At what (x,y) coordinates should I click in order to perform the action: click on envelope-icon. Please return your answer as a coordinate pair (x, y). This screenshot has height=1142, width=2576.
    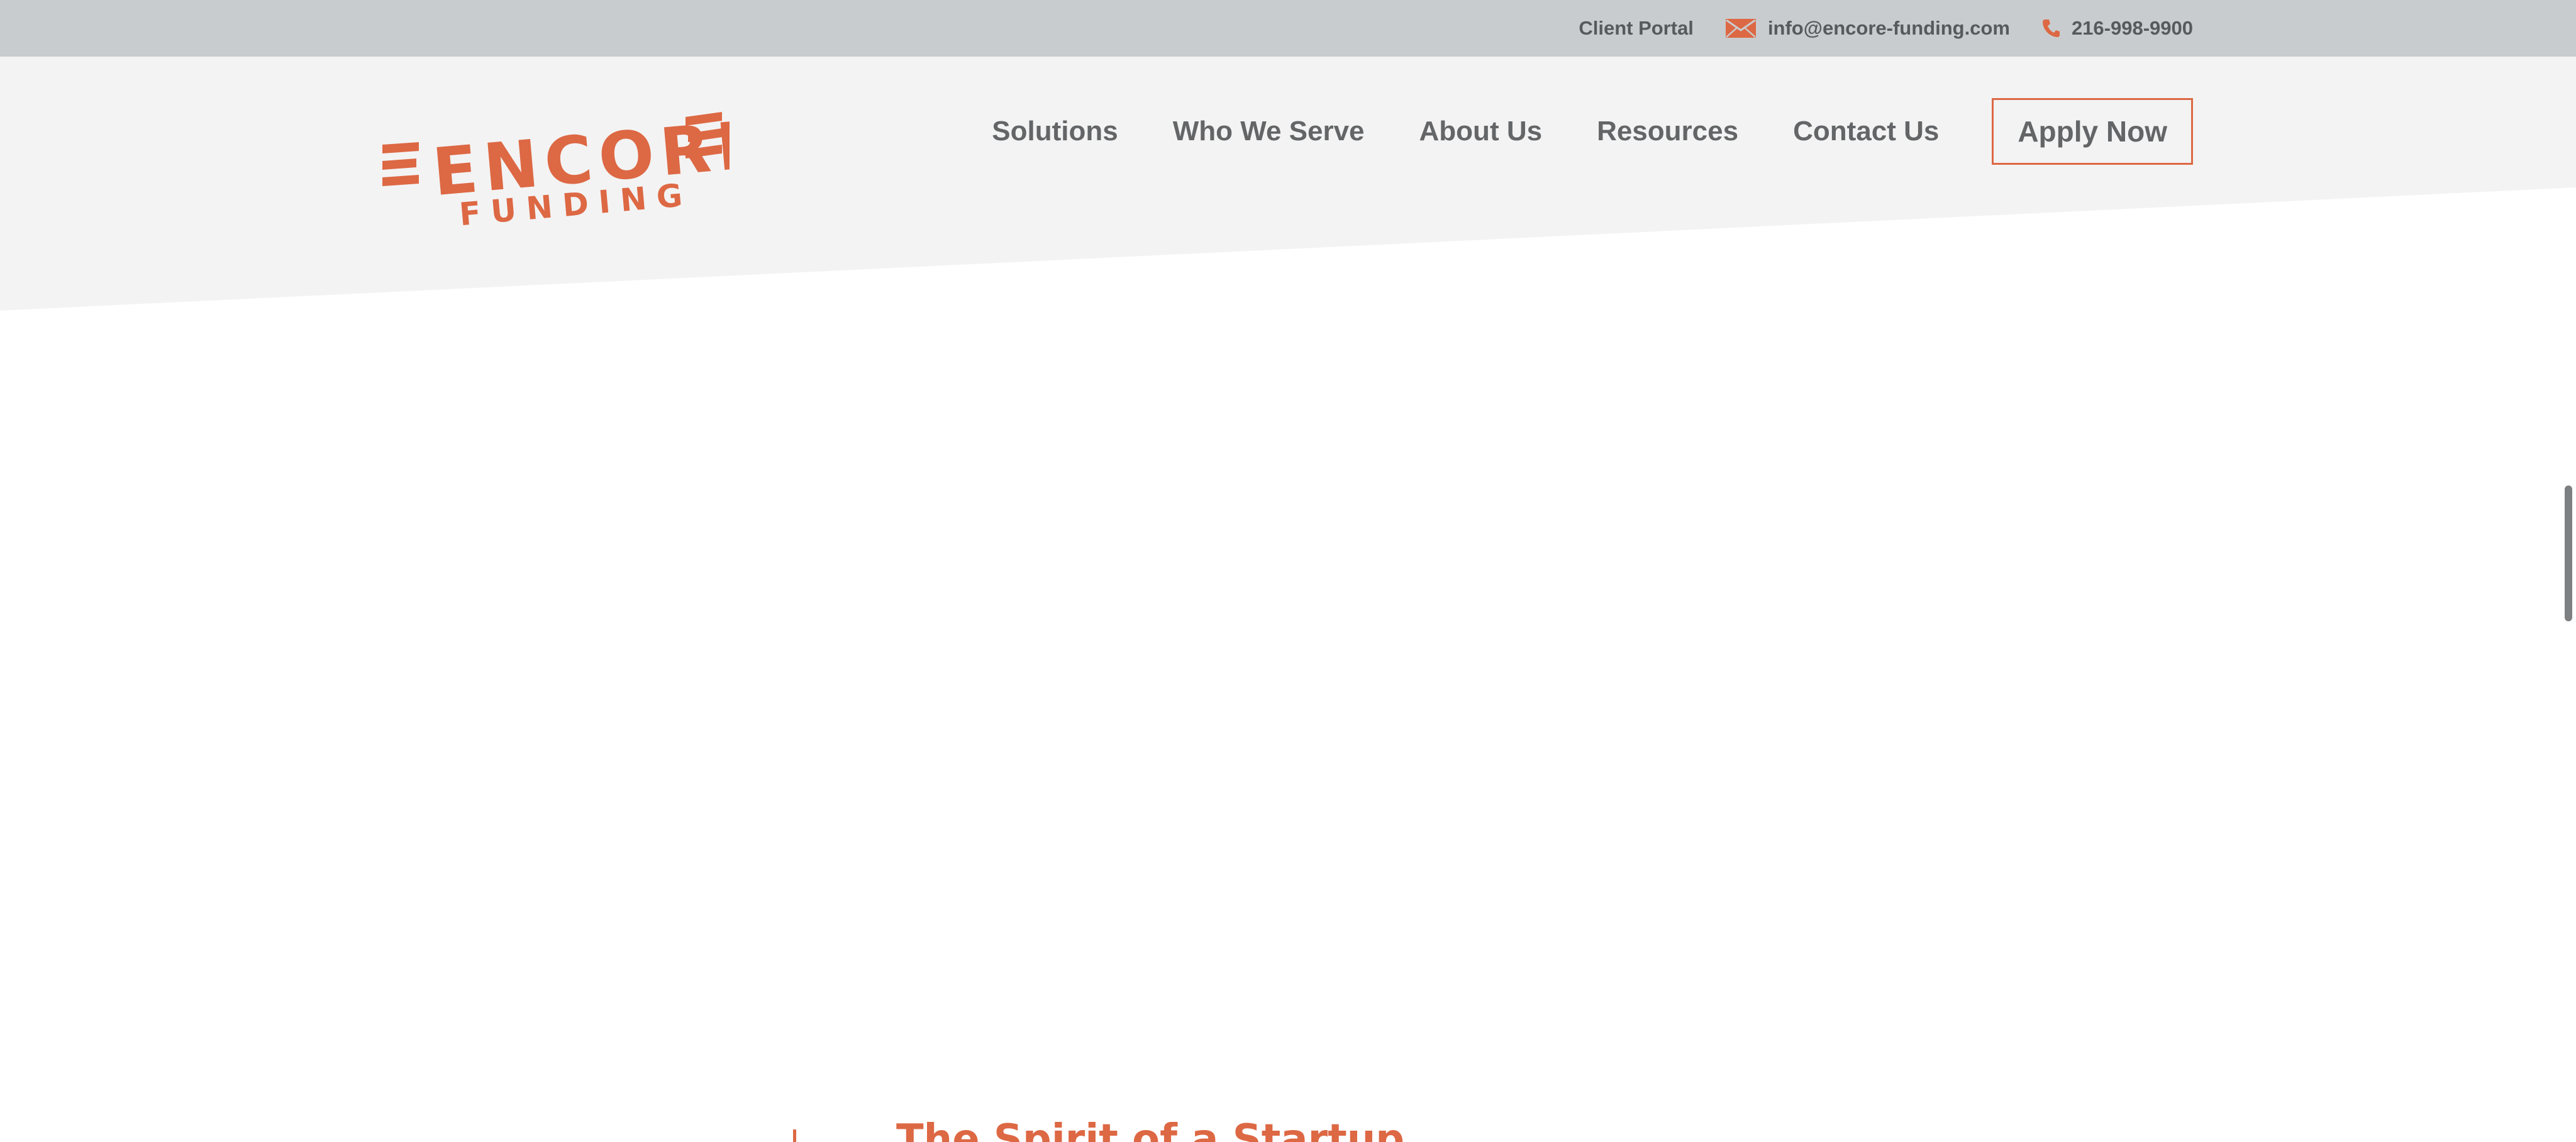
    Looking at the image, I should click on (1741, 28).